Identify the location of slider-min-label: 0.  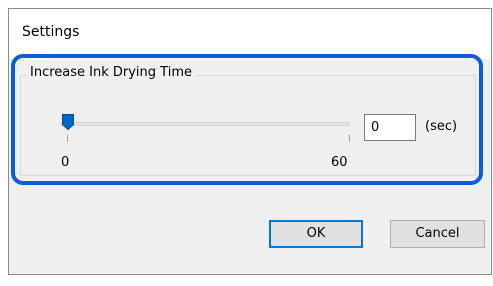
(65, 162).